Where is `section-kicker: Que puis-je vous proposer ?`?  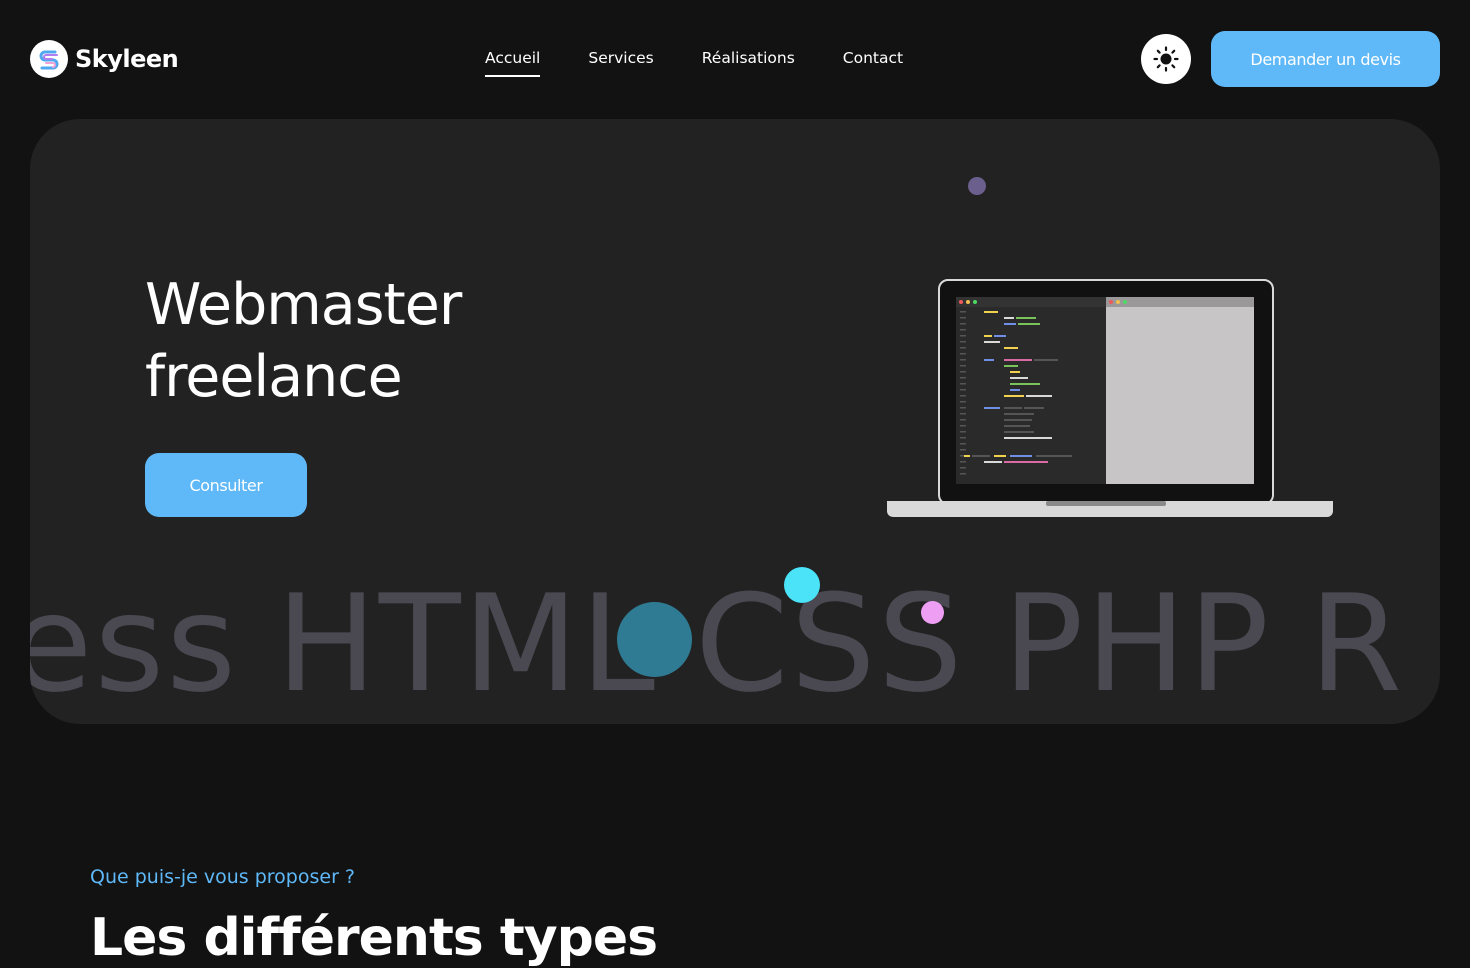 section-kicker: Que puis-je vous proposer ? is located at coordinates (223, 877).